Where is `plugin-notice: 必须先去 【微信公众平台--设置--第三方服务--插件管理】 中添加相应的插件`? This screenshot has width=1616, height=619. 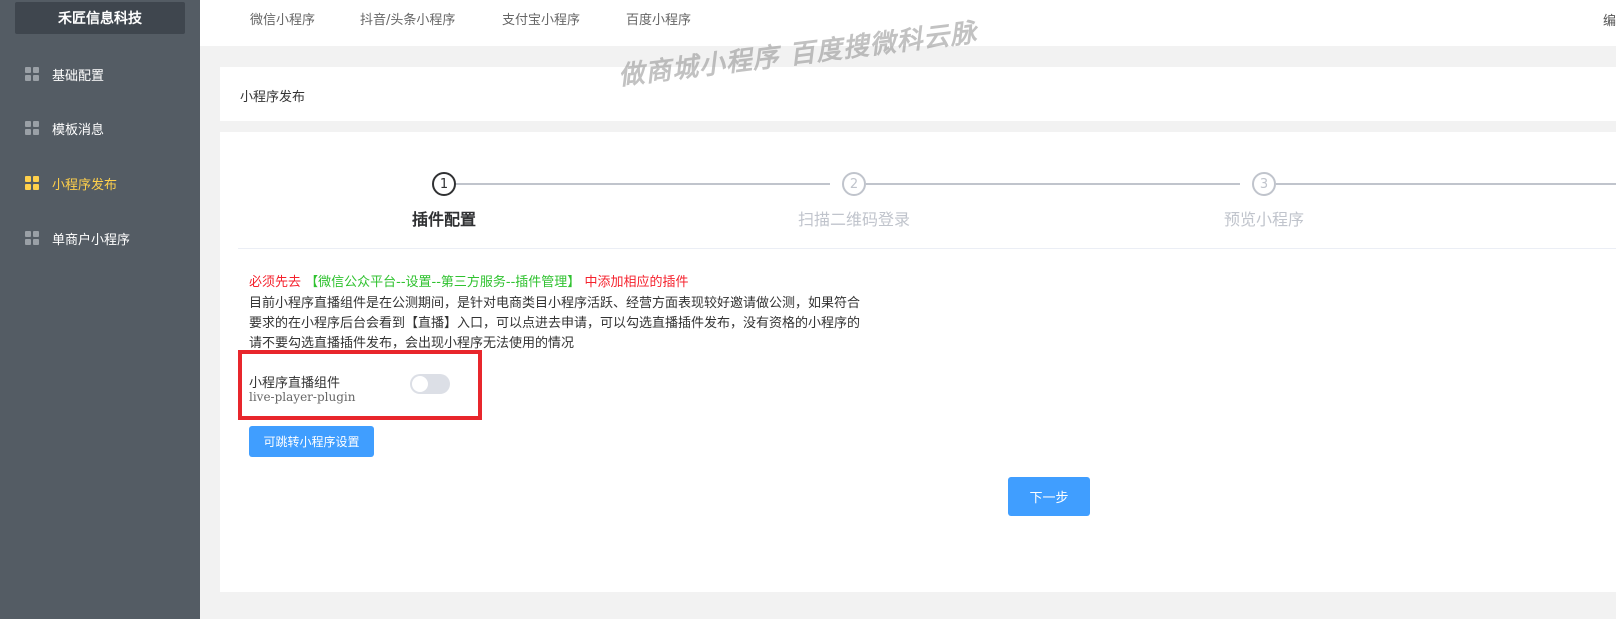 plugin-notice: 必须先去 【微信公众平台--设置--第三方服务--插件管理】 中添加相应的插件 is located at coordinates (468, 280).